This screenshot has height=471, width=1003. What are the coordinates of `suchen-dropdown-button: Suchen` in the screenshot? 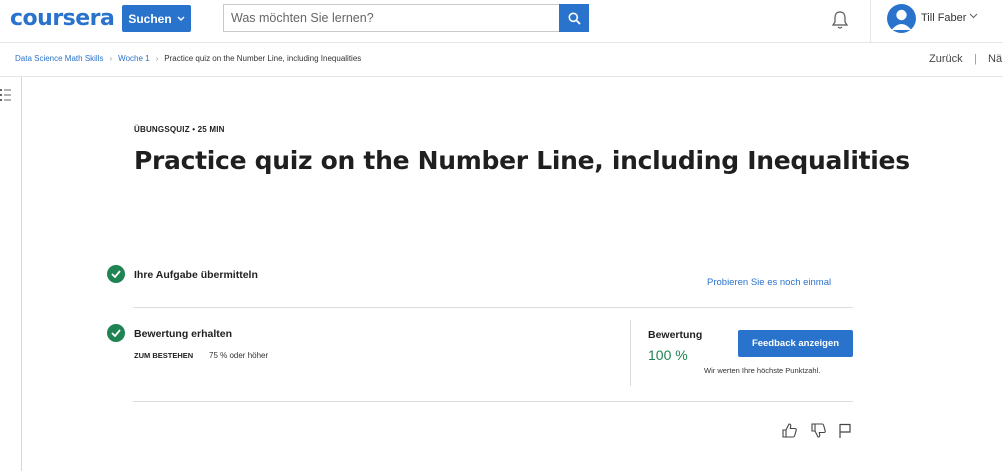 It's located at (156, 18).